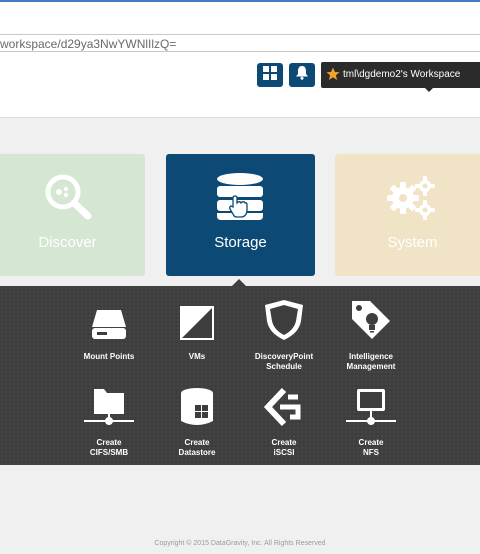  Describe the element at coordinates (411, 199) in the screenshot. I see `gears-icon` at that location.